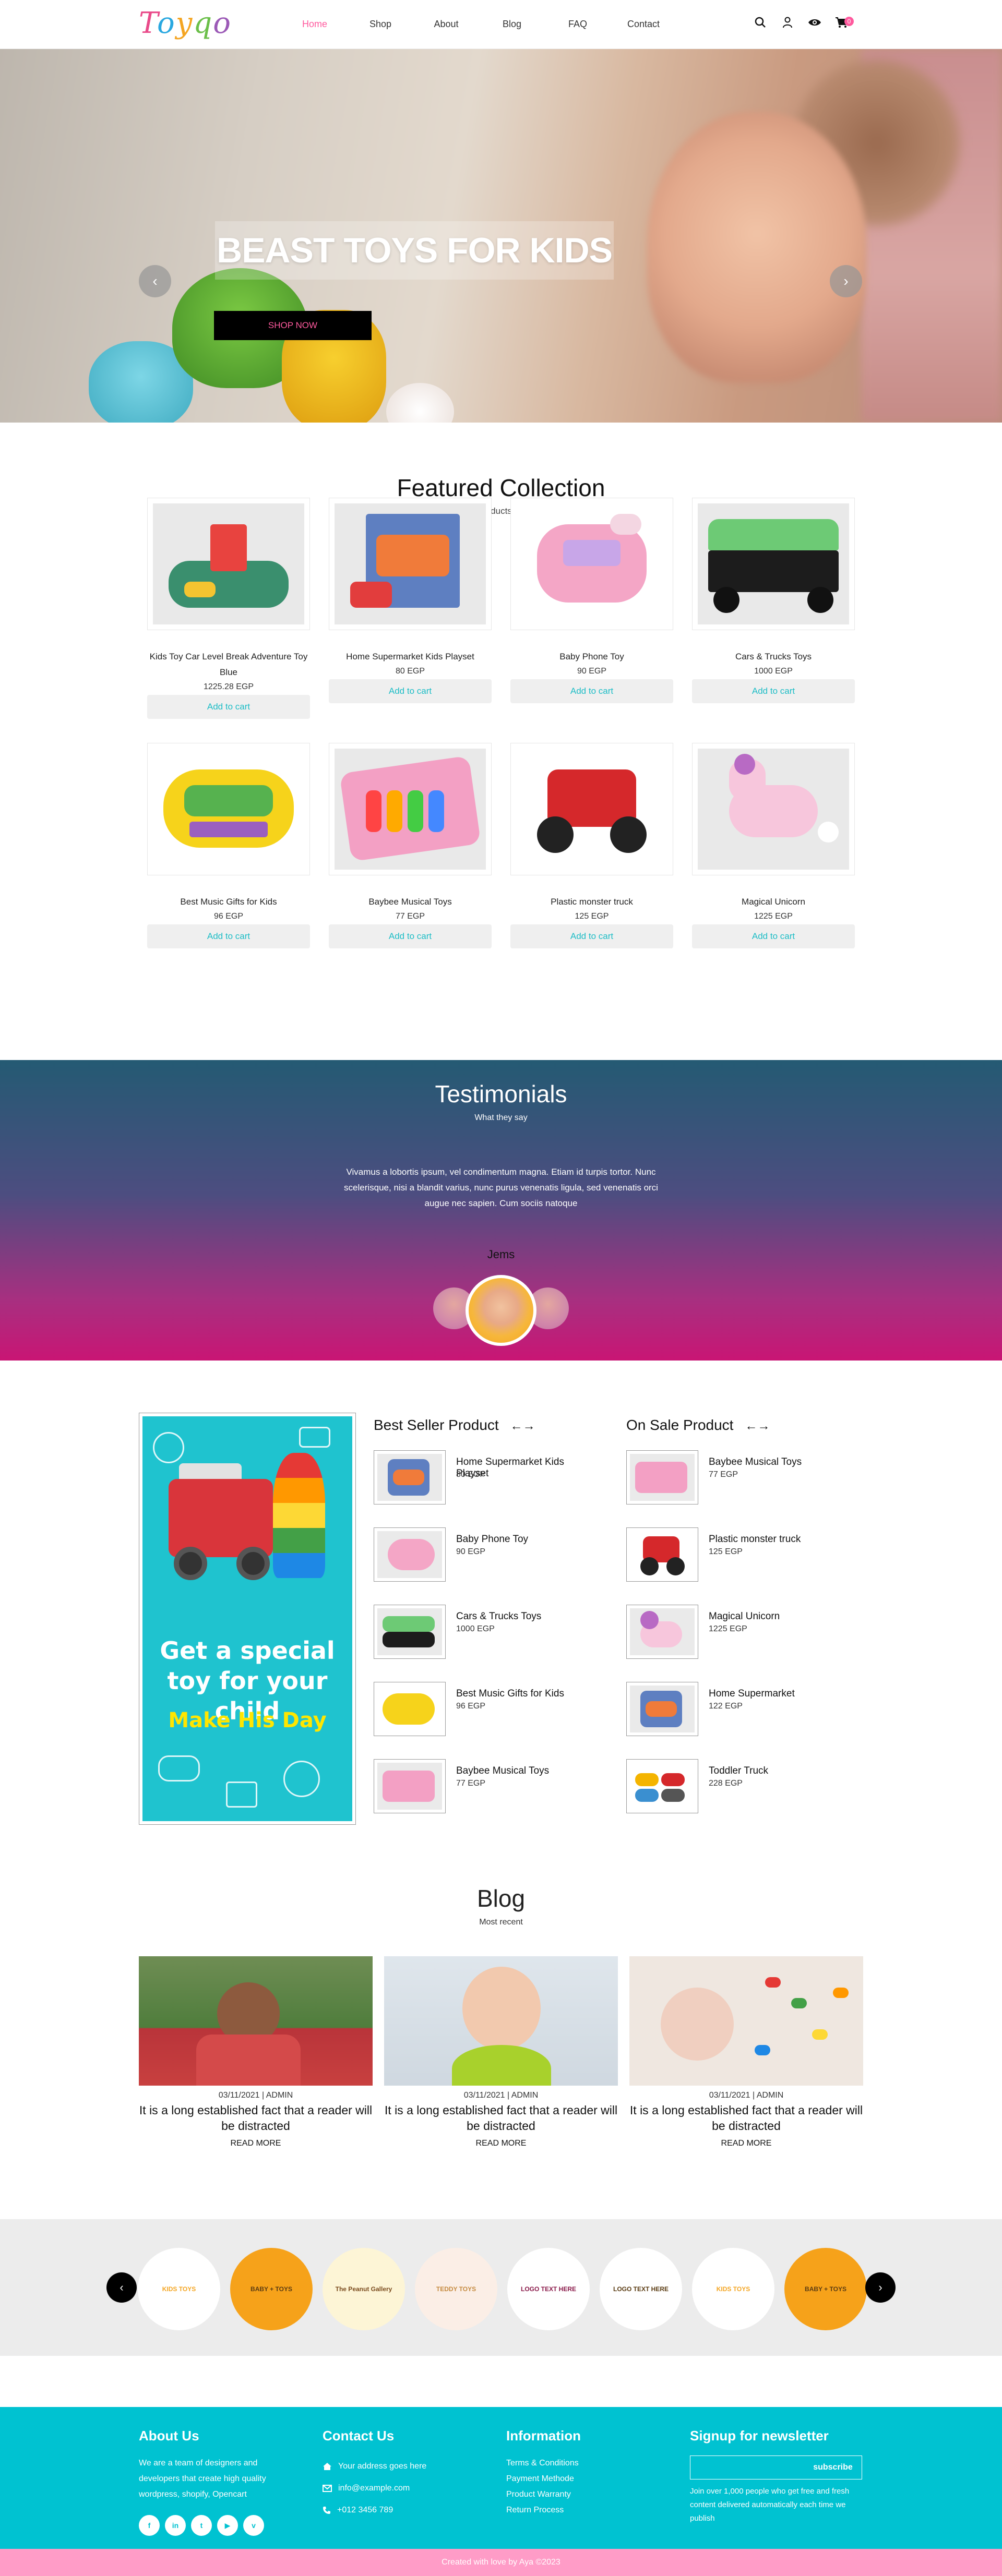 This screenshot has width=1002, height=2576. What do you see at coordinates (735, 1560) in the screenshot?
I see `list-item: Plastic monster truck 125 EGP` at bounding box center [735, 1560].